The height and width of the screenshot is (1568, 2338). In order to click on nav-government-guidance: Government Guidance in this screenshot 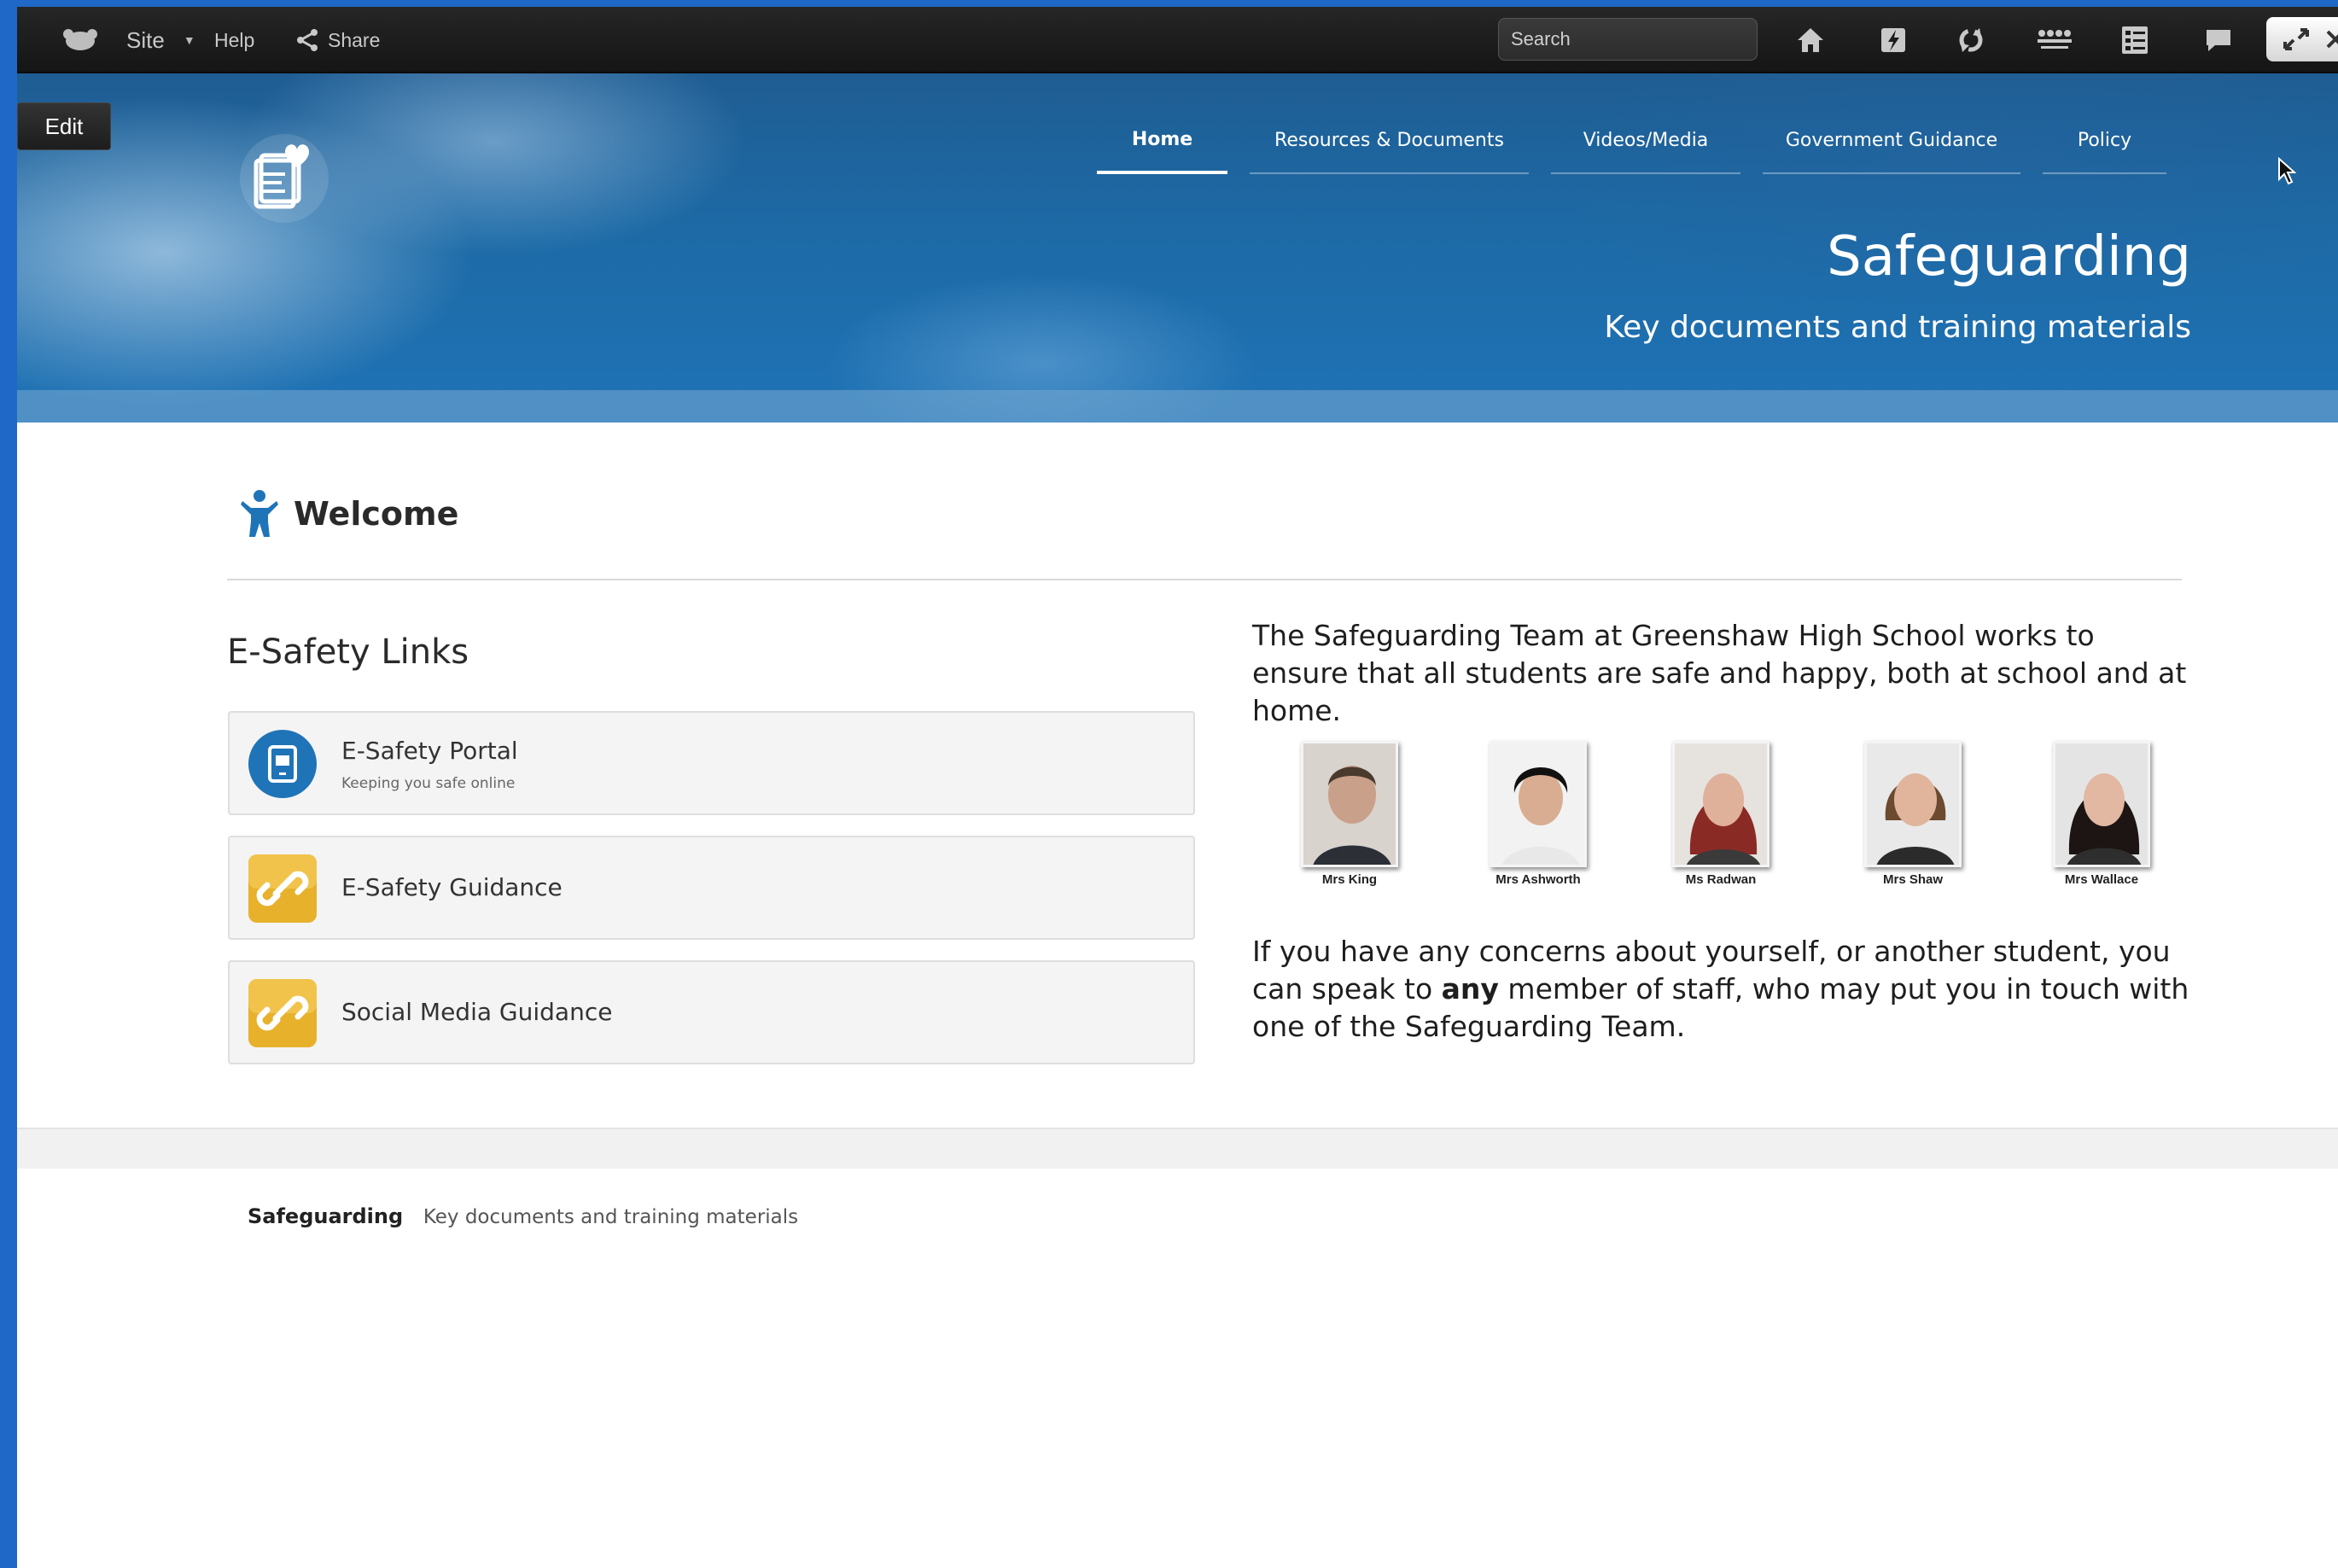, I will do `click(1892, 141)`.